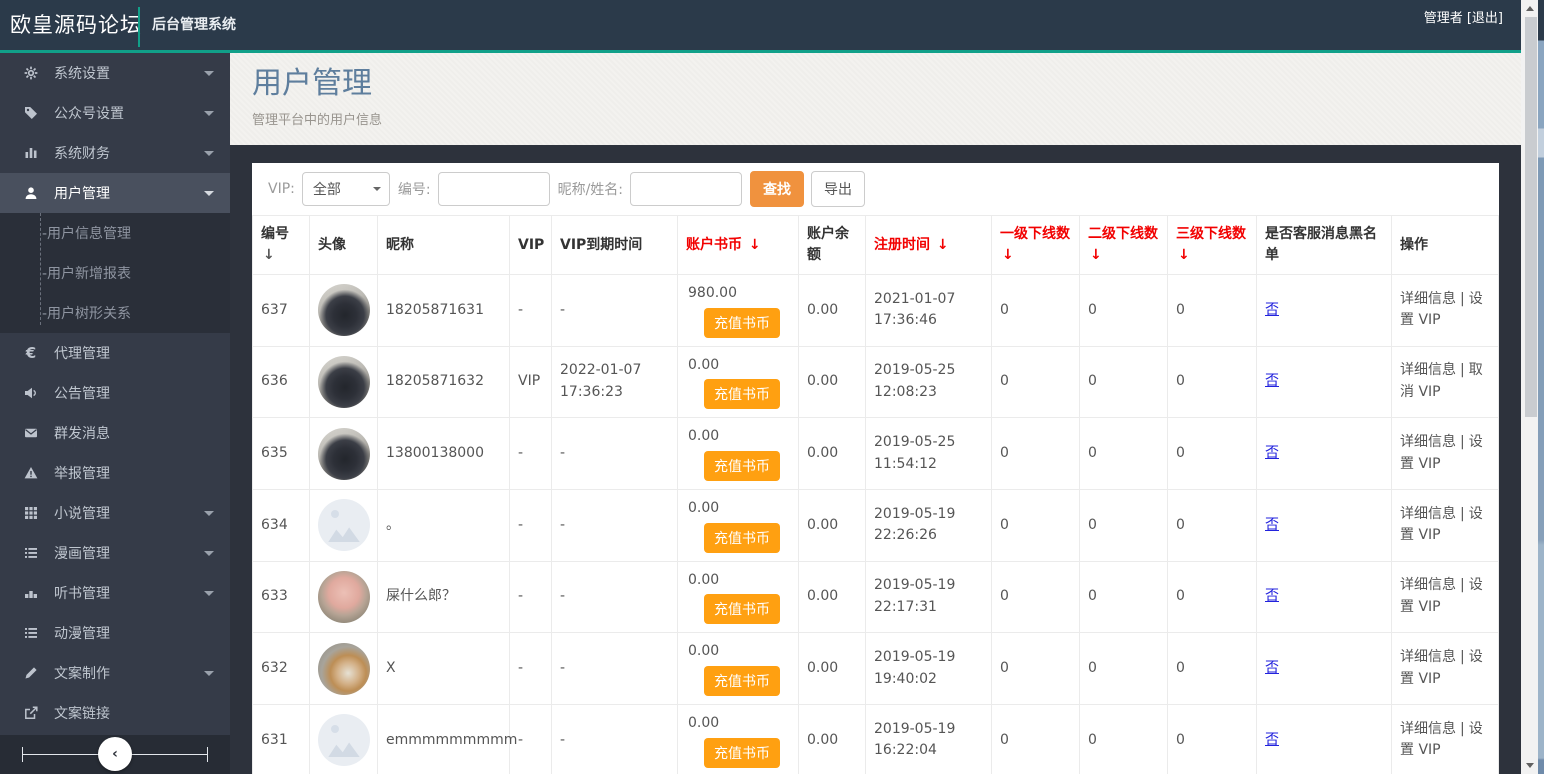  What do you see at coordinates (1531, 217) in the screenshot?
I see `scrollbar-thumb` at bounding box center [1531, 217].